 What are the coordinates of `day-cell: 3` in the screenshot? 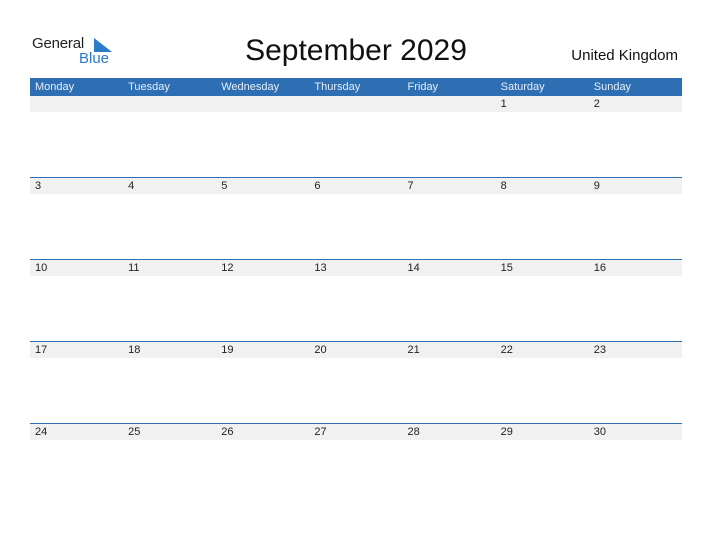 It's located at (38, 186).